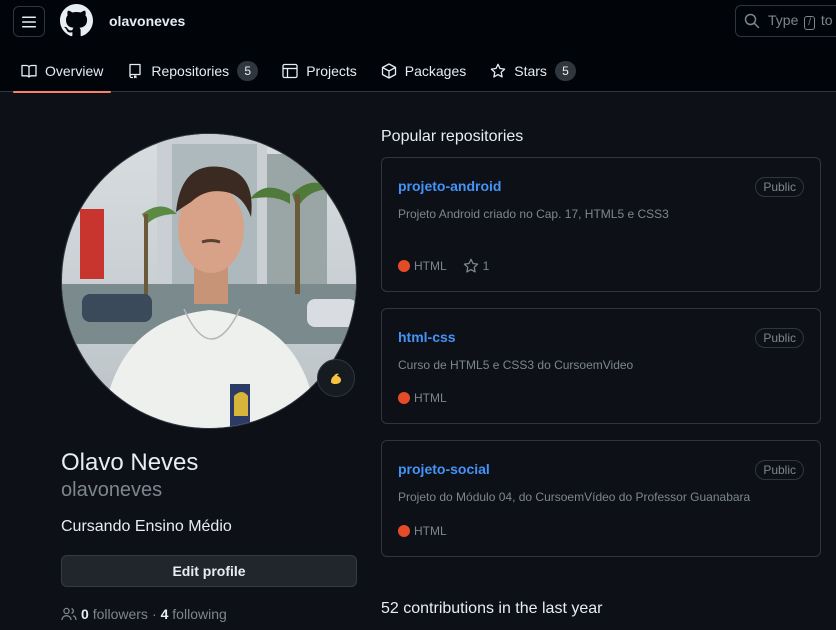 Image resolution: width=836 pixels, height=630 pixels. Describe the element at coordinates (69, 614) in the screenshot. I see `people-icon` at that location.